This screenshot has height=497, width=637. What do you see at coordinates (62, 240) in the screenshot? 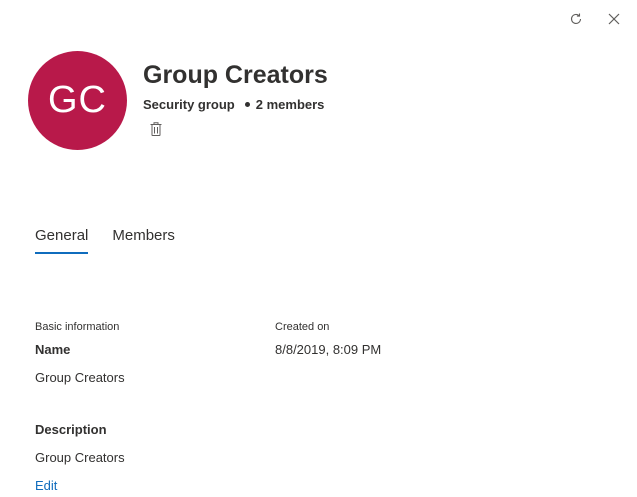
I see `tab-general: General` at bounding box center [62, 240].